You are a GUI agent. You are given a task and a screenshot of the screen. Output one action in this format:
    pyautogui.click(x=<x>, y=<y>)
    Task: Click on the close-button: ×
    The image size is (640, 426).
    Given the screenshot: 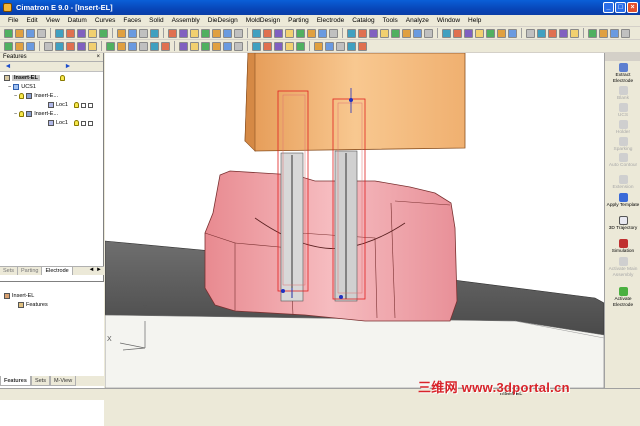 What is the action you would take?
    pyautogui.click(x=632, y=7)
    